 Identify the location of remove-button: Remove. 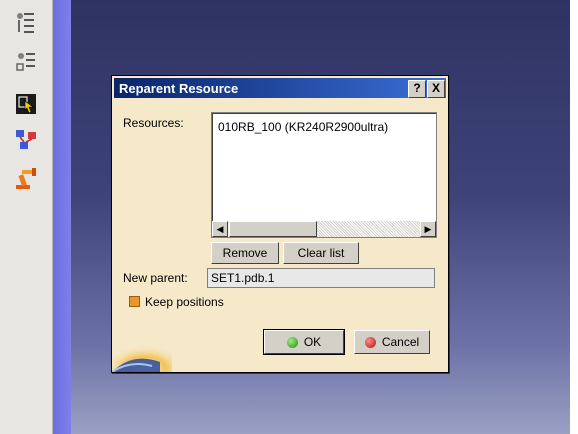
(245, 253).